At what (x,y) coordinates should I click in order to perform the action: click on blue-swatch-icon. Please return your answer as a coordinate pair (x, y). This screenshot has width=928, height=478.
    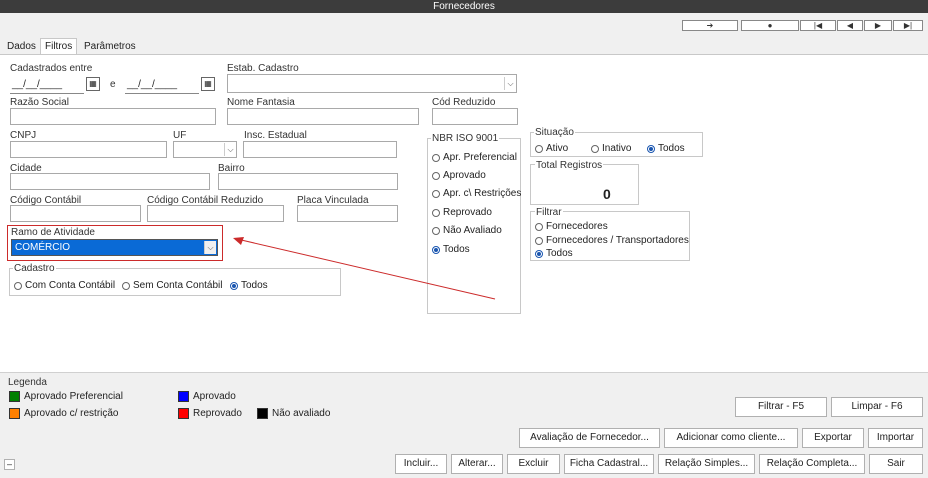
    Looking at the image, I should click on (183, 396).